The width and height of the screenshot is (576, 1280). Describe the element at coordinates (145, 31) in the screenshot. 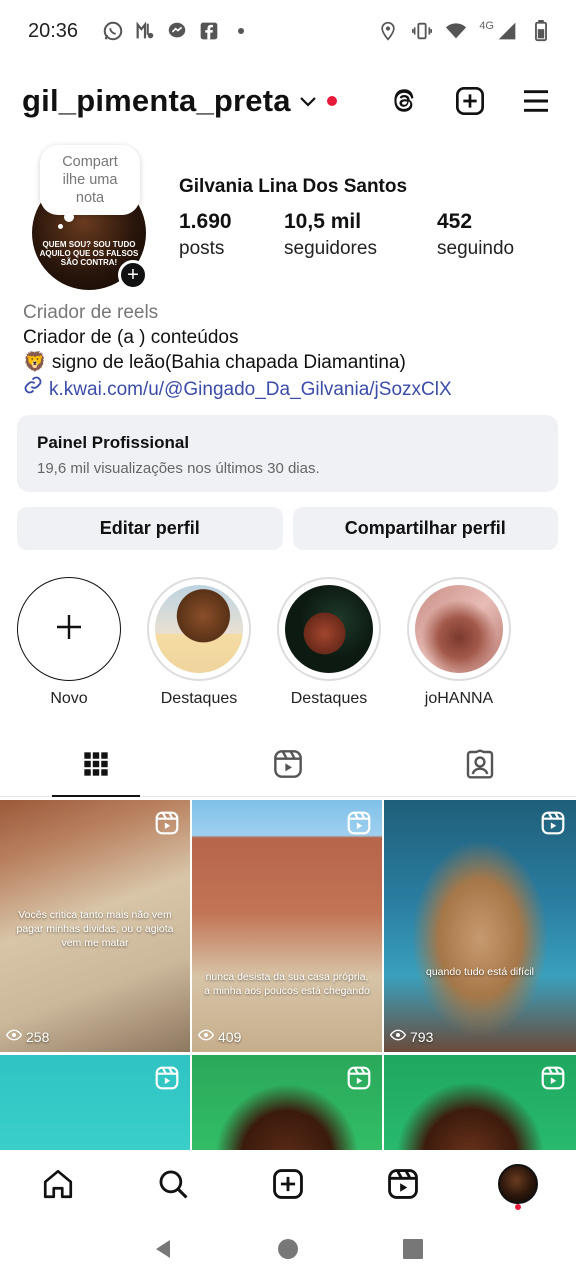

I see `music-icon` at that location.